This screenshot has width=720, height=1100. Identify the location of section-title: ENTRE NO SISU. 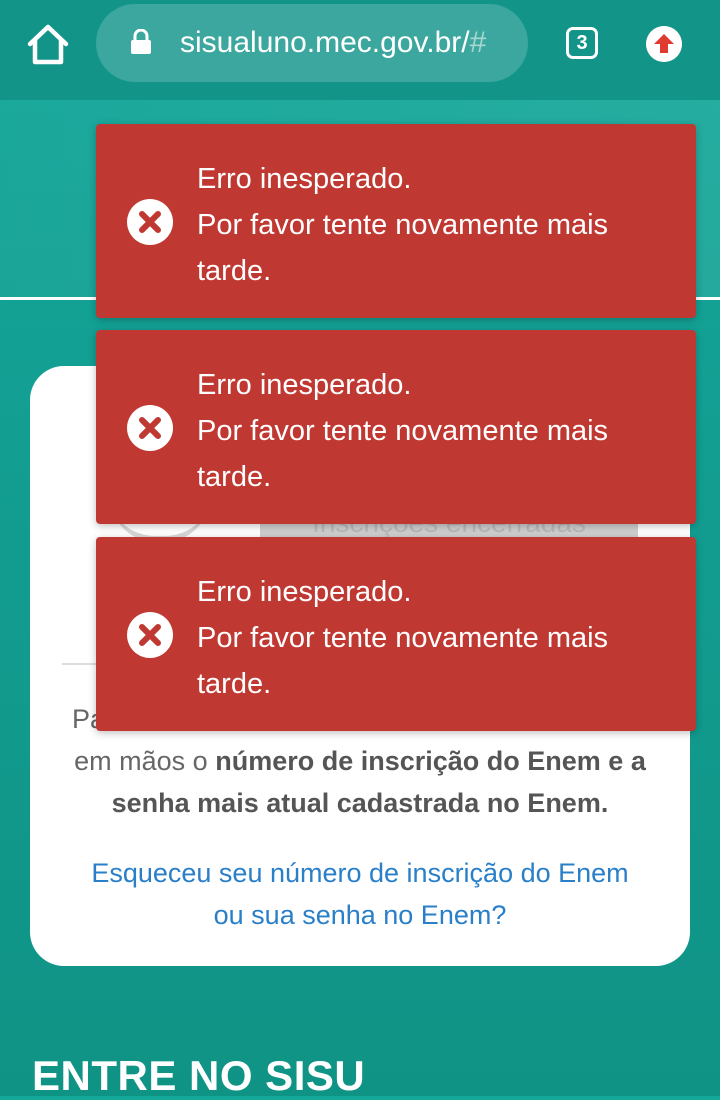
(199, 1075).